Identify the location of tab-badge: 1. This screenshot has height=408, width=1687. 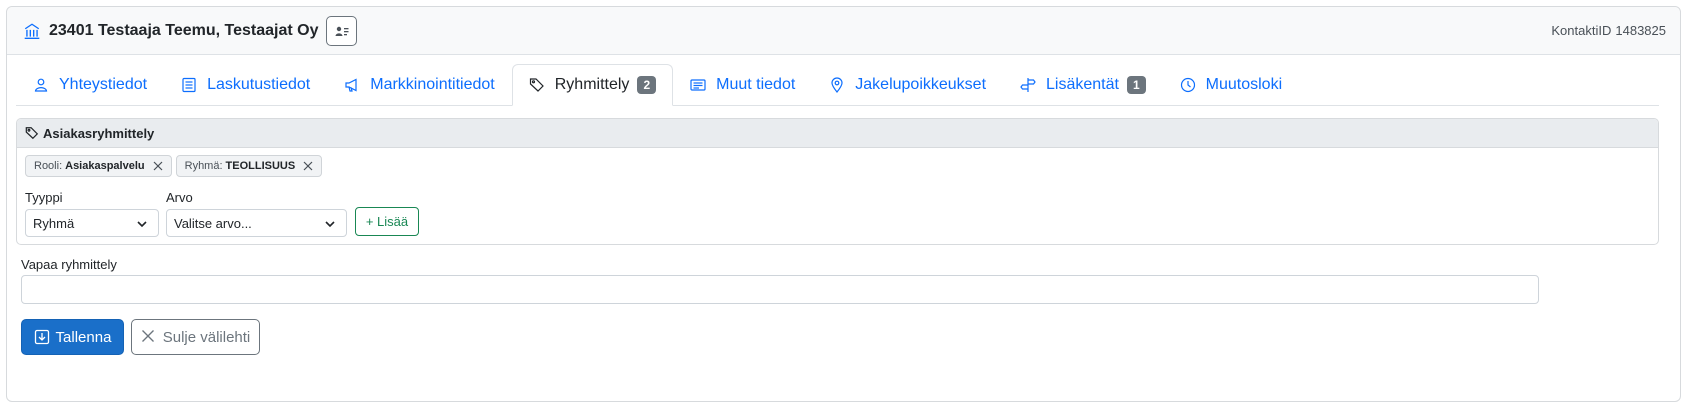
(1136, 85).